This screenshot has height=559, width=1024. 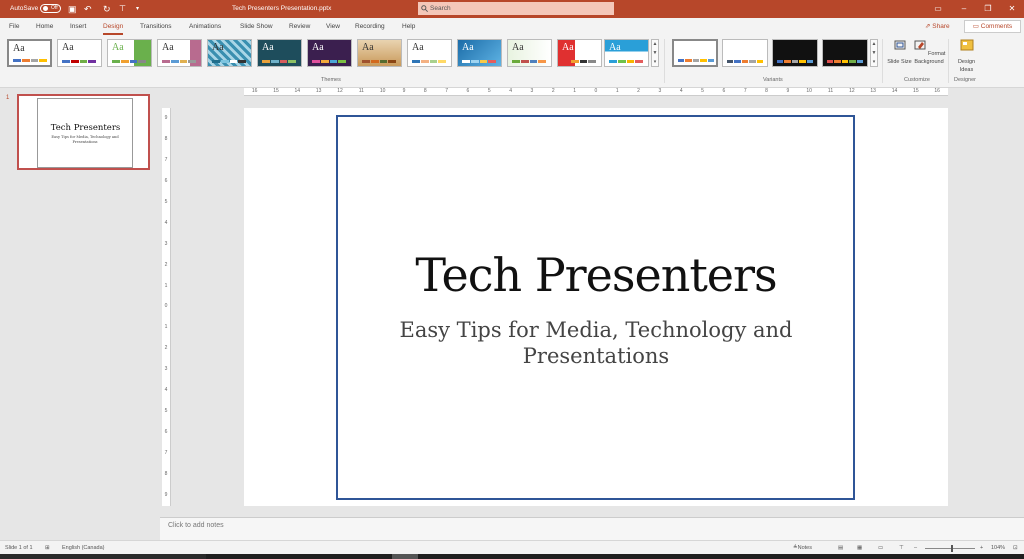 What do you see at coordinates (596, 275) in the screenshot?
I see `slide-title: Tech Presenters` at bounding box center [596, 275].